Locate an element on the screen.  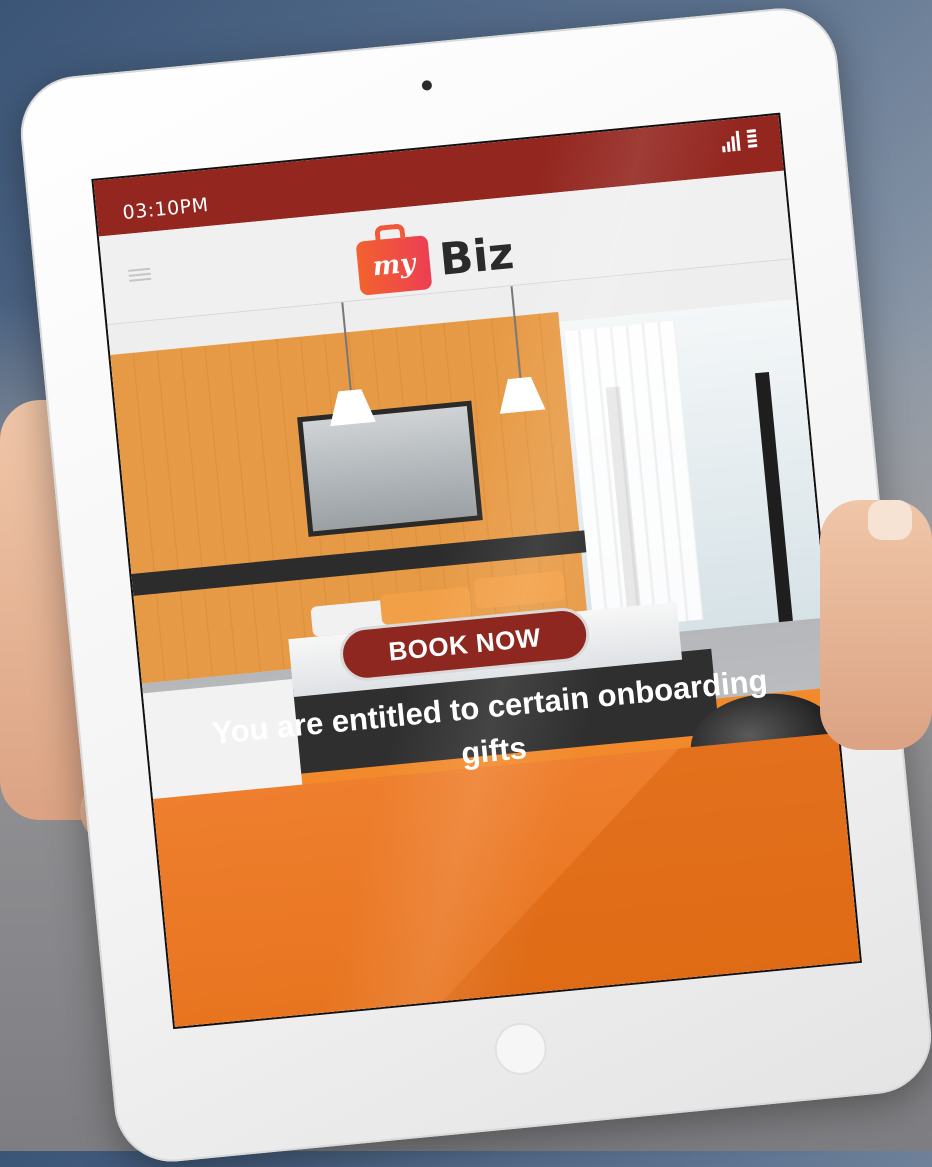
logo-wordmark: Biz is located at coordinates (477, 256).